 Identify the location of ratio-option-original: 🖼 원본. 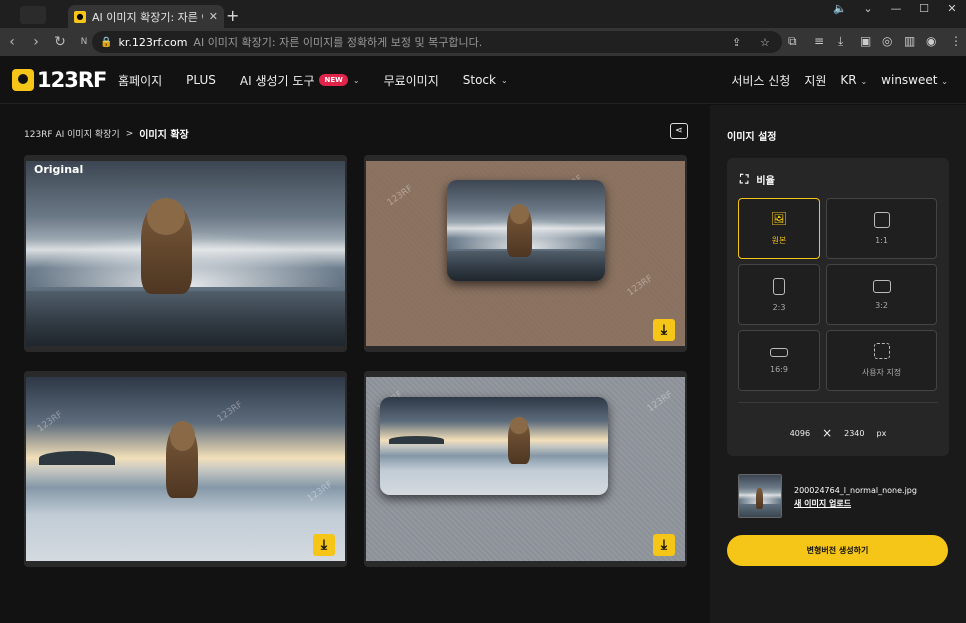
(779, 228).